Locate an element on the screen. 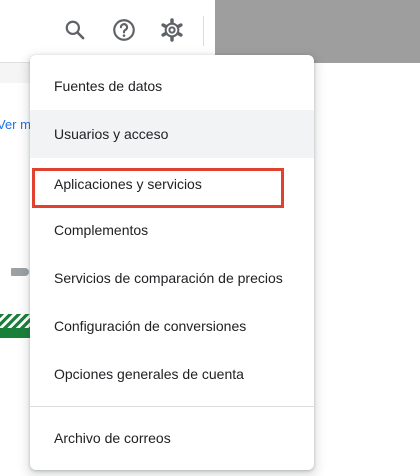  label-tag-icon is located at coordinates (20, 272).